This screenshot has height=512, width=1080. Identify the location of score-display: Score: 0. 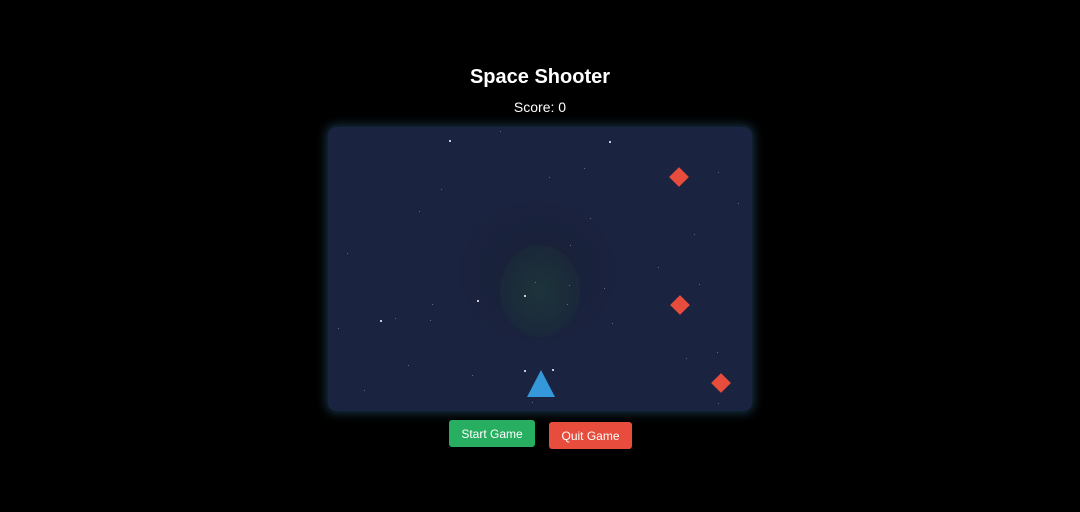
(540, 107).